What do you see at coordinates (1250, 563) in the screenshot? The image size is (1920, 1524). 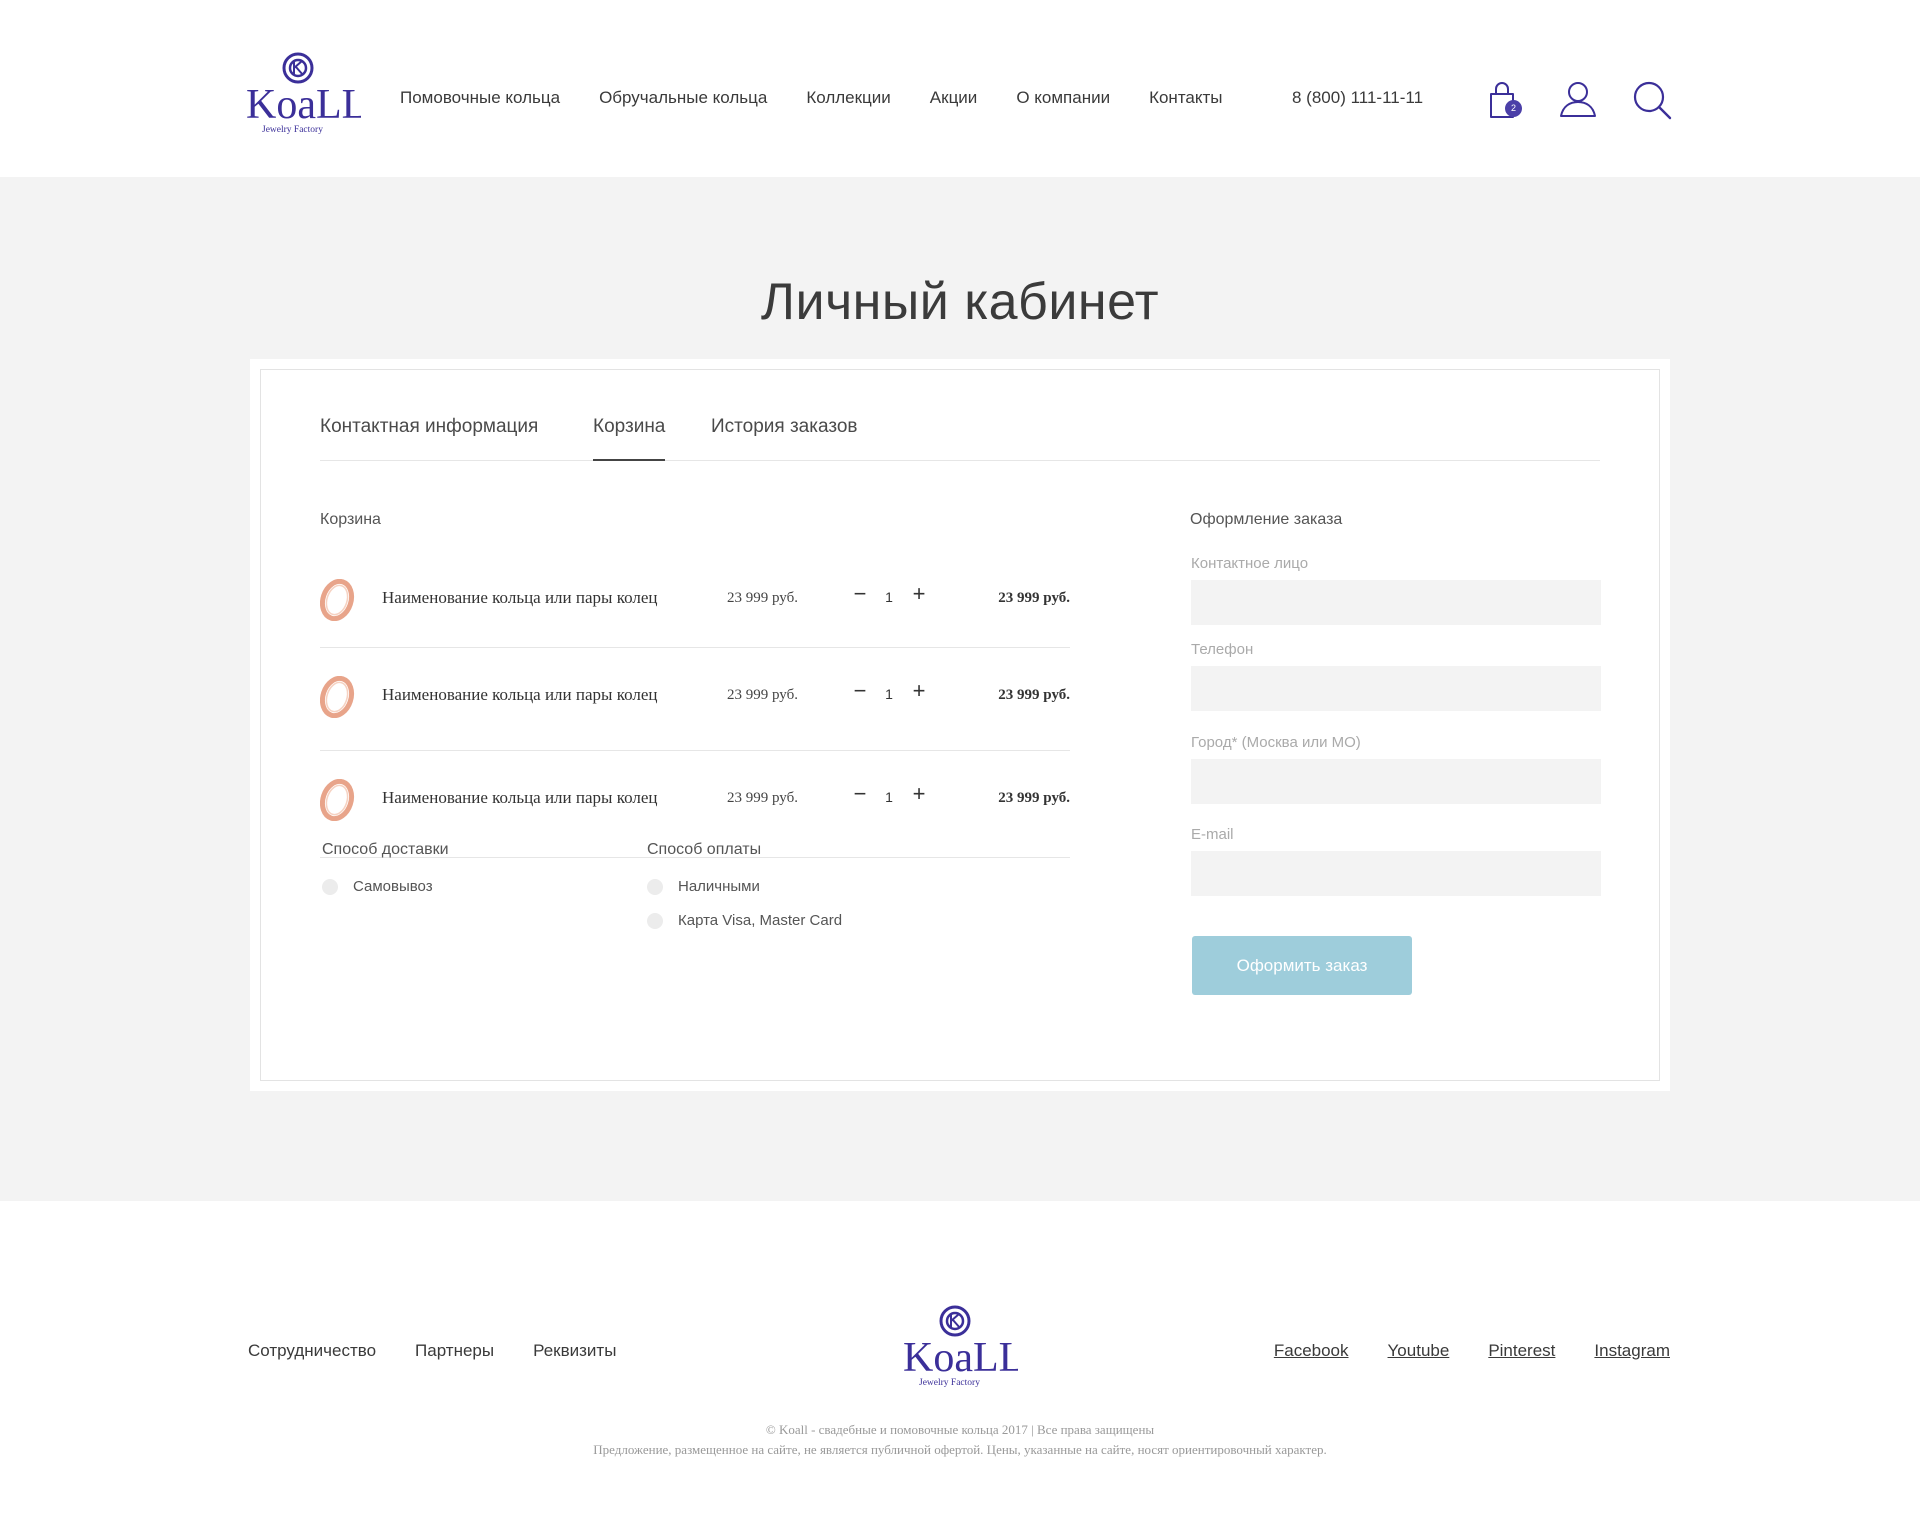 I see `contact-person-label: Контактное лицо` at bounding box center [1250, 563].